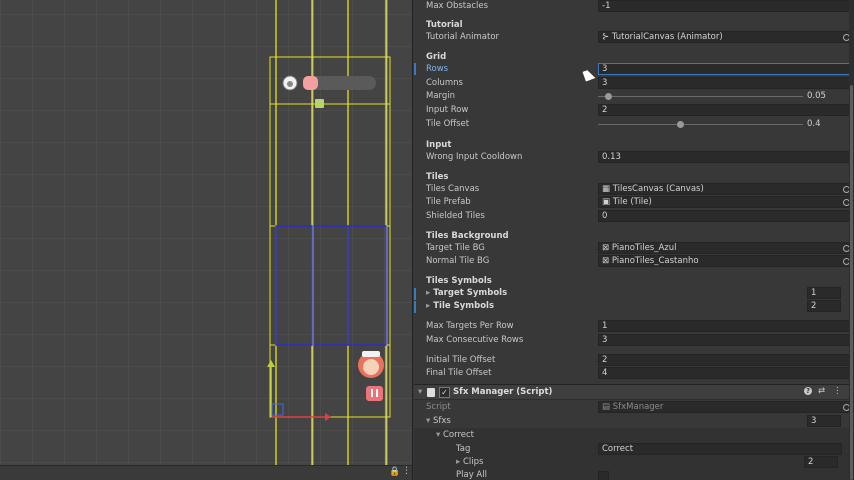  I want to click on max-consecutive-rows-field: 3, so click(726, 340).